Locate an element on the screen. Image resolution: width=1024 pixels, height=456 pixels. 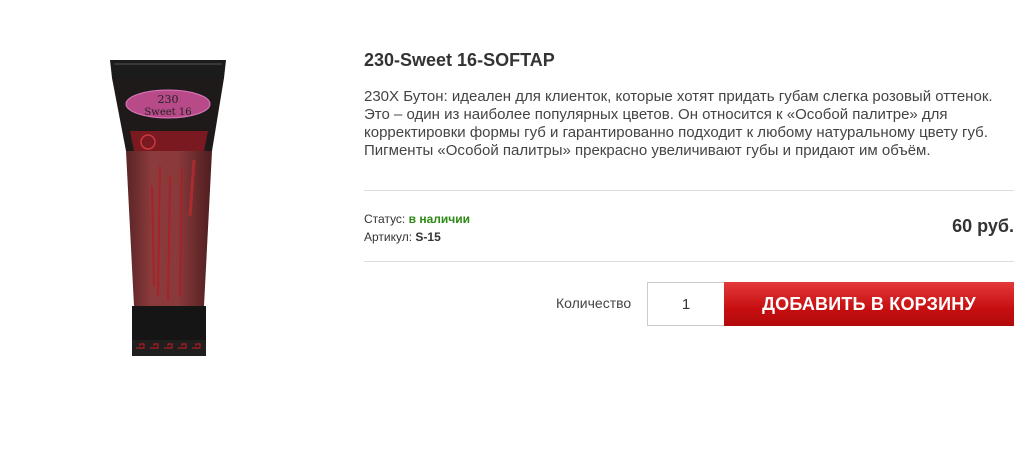
status-label: Статус: is located at coordinates (385, 219).